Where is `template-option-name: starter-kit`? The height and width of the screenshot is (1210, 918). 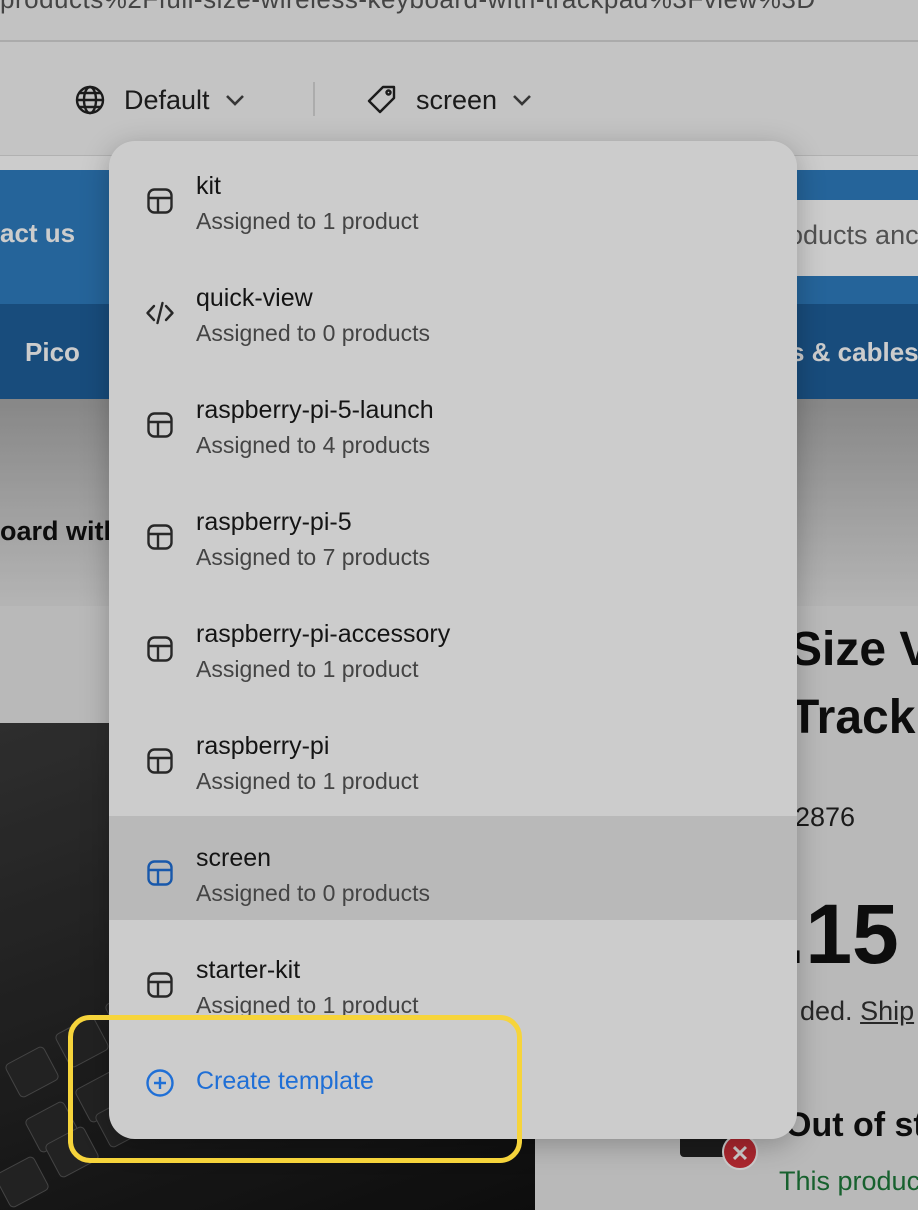 template-option-name: starter-kit is located at coordinates (248, 970).